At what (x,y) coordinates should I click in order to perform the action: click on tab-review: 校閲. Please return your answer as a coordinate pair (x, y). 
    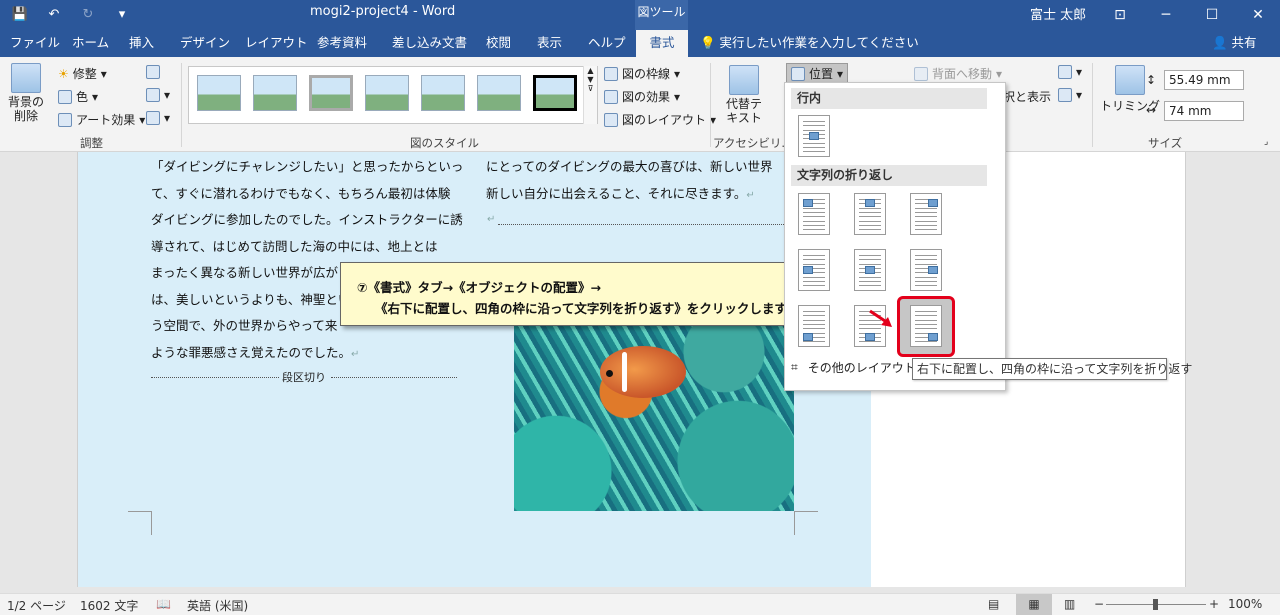
    Looking at the image, I should click on (498, 43).